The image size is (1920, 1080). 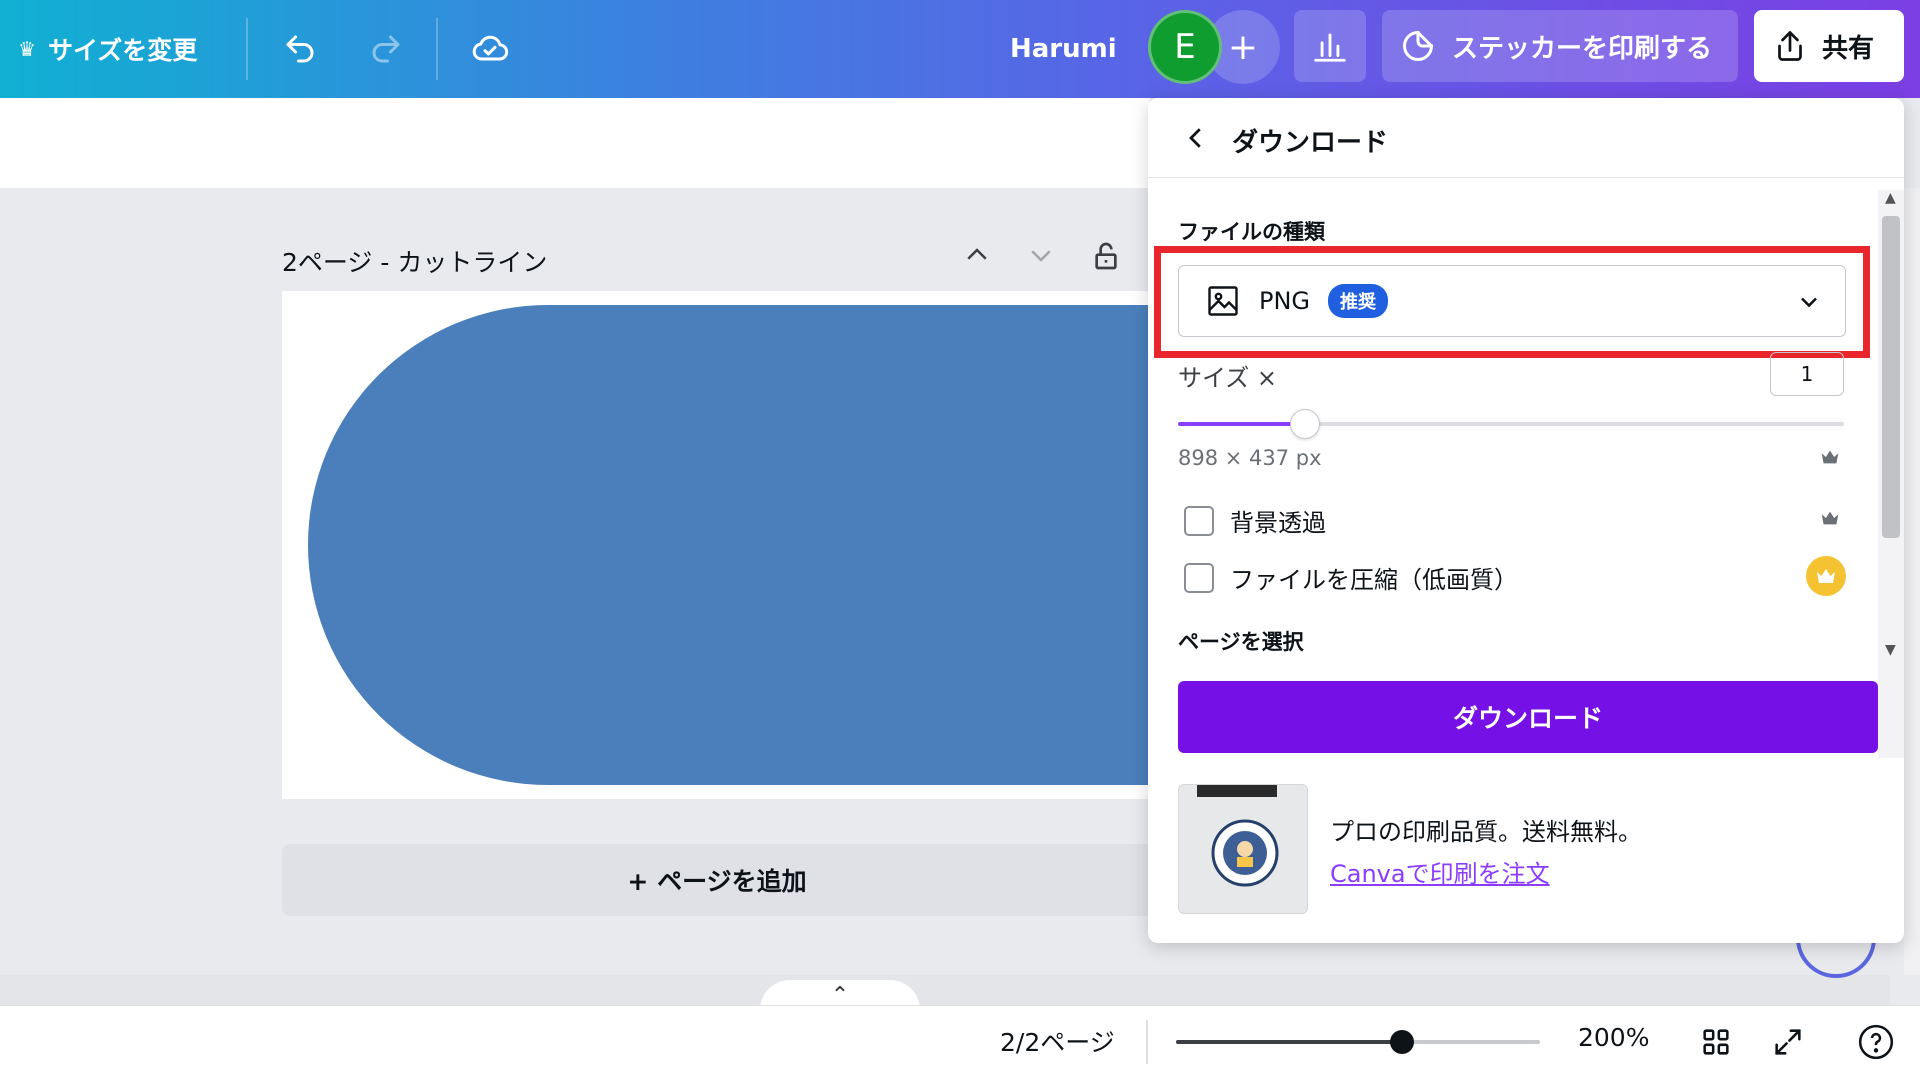 I want to click on caret-up-icon: ⌃, so click(x=840, y=995).